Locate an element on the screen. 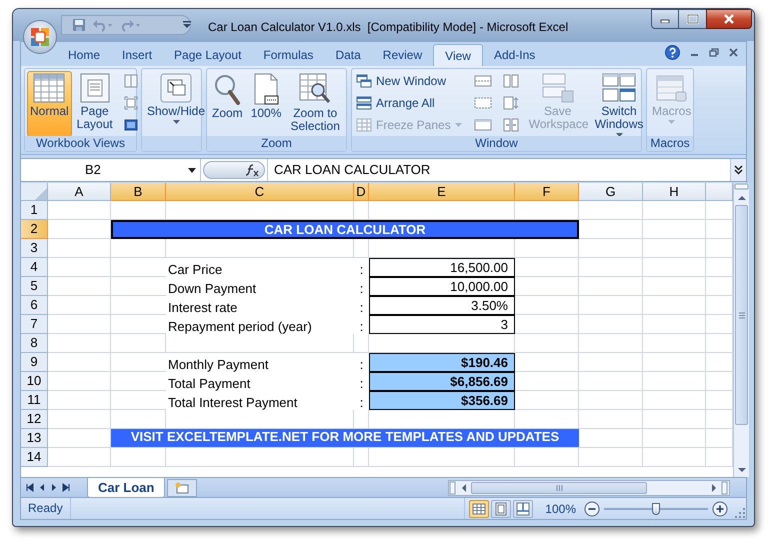 The width and height of the screenshot is (775, 548). ribbon-button: 100% is located at coordinates (266, 104).